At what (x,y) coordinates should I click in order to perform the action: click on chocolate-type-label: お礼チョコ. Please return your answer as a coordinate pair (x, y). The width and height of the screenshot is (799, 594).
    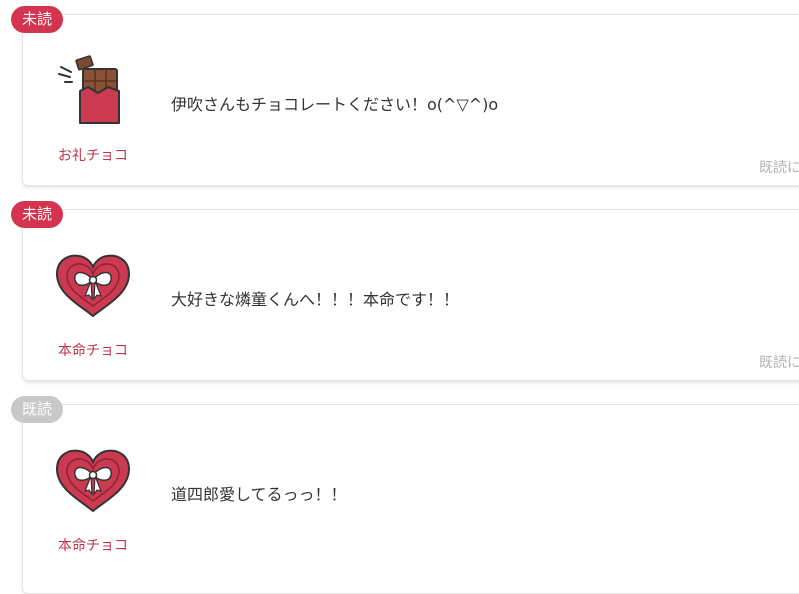
    Looking at the image, I should click on (93, 156).